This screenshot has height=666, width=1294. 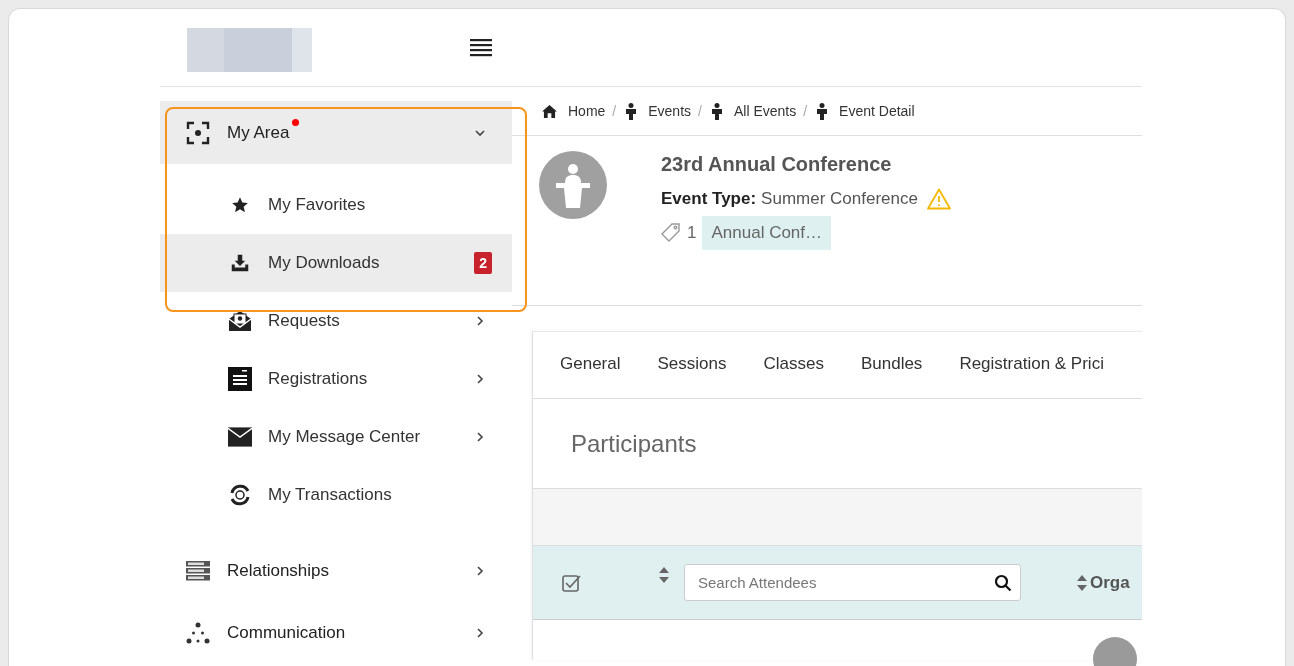 I want to click on focus-icon, so click(x=198, y=132).